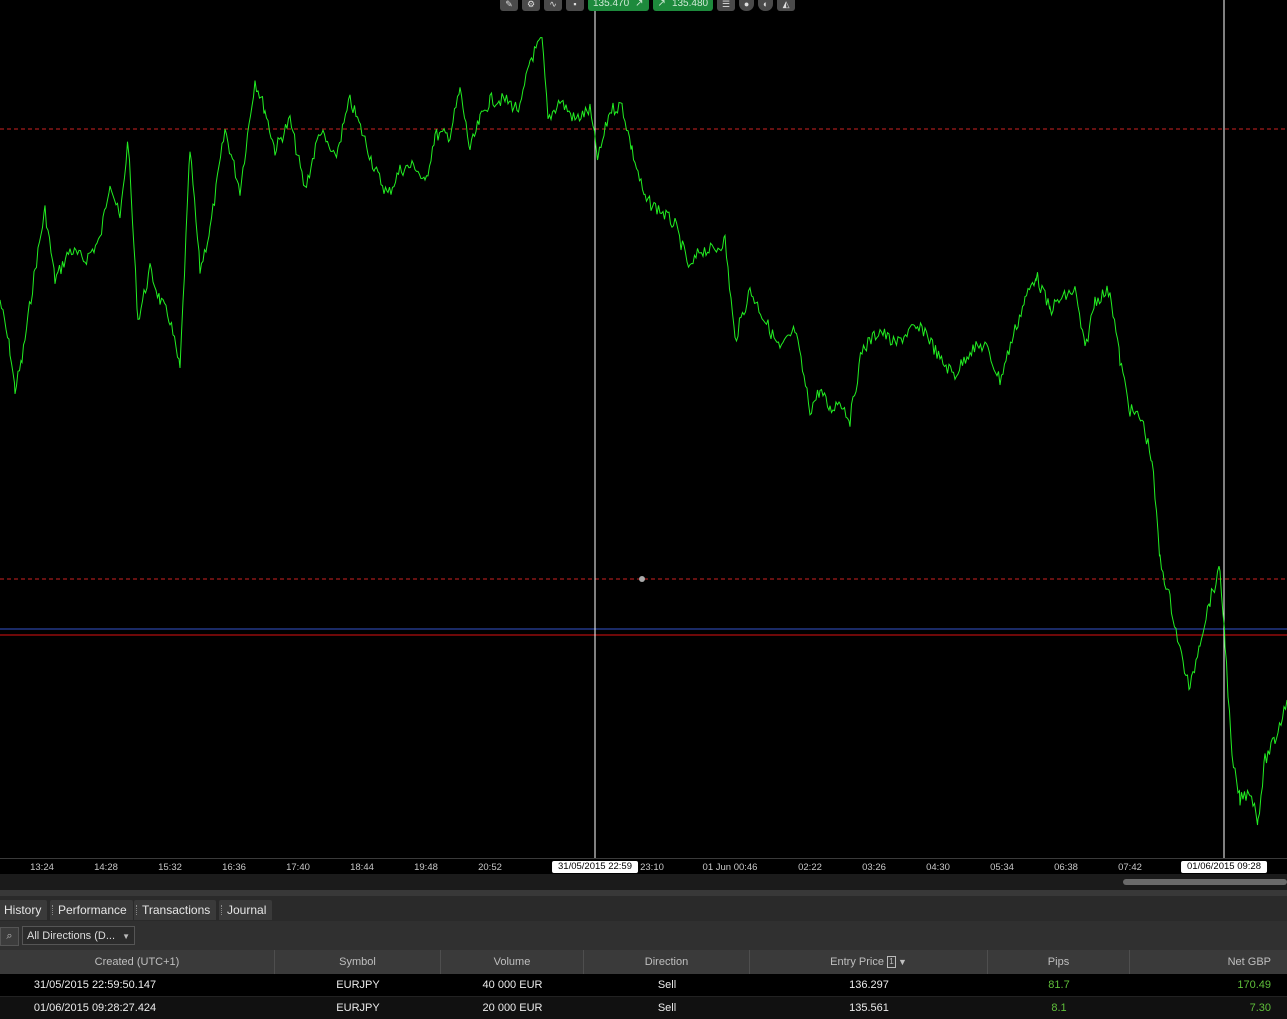 The image size is (1287, 1019). Describe the element at coordinates (1254, 985) in the screenshot. I see `cell-net: 170.49` at that location.